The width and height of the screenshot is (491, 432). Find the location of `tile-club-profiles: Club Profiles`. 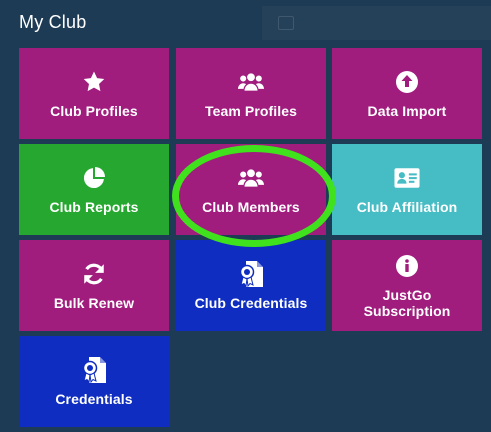

tile-club-profiles: Club Profiles is located at coordinates (94, 93).